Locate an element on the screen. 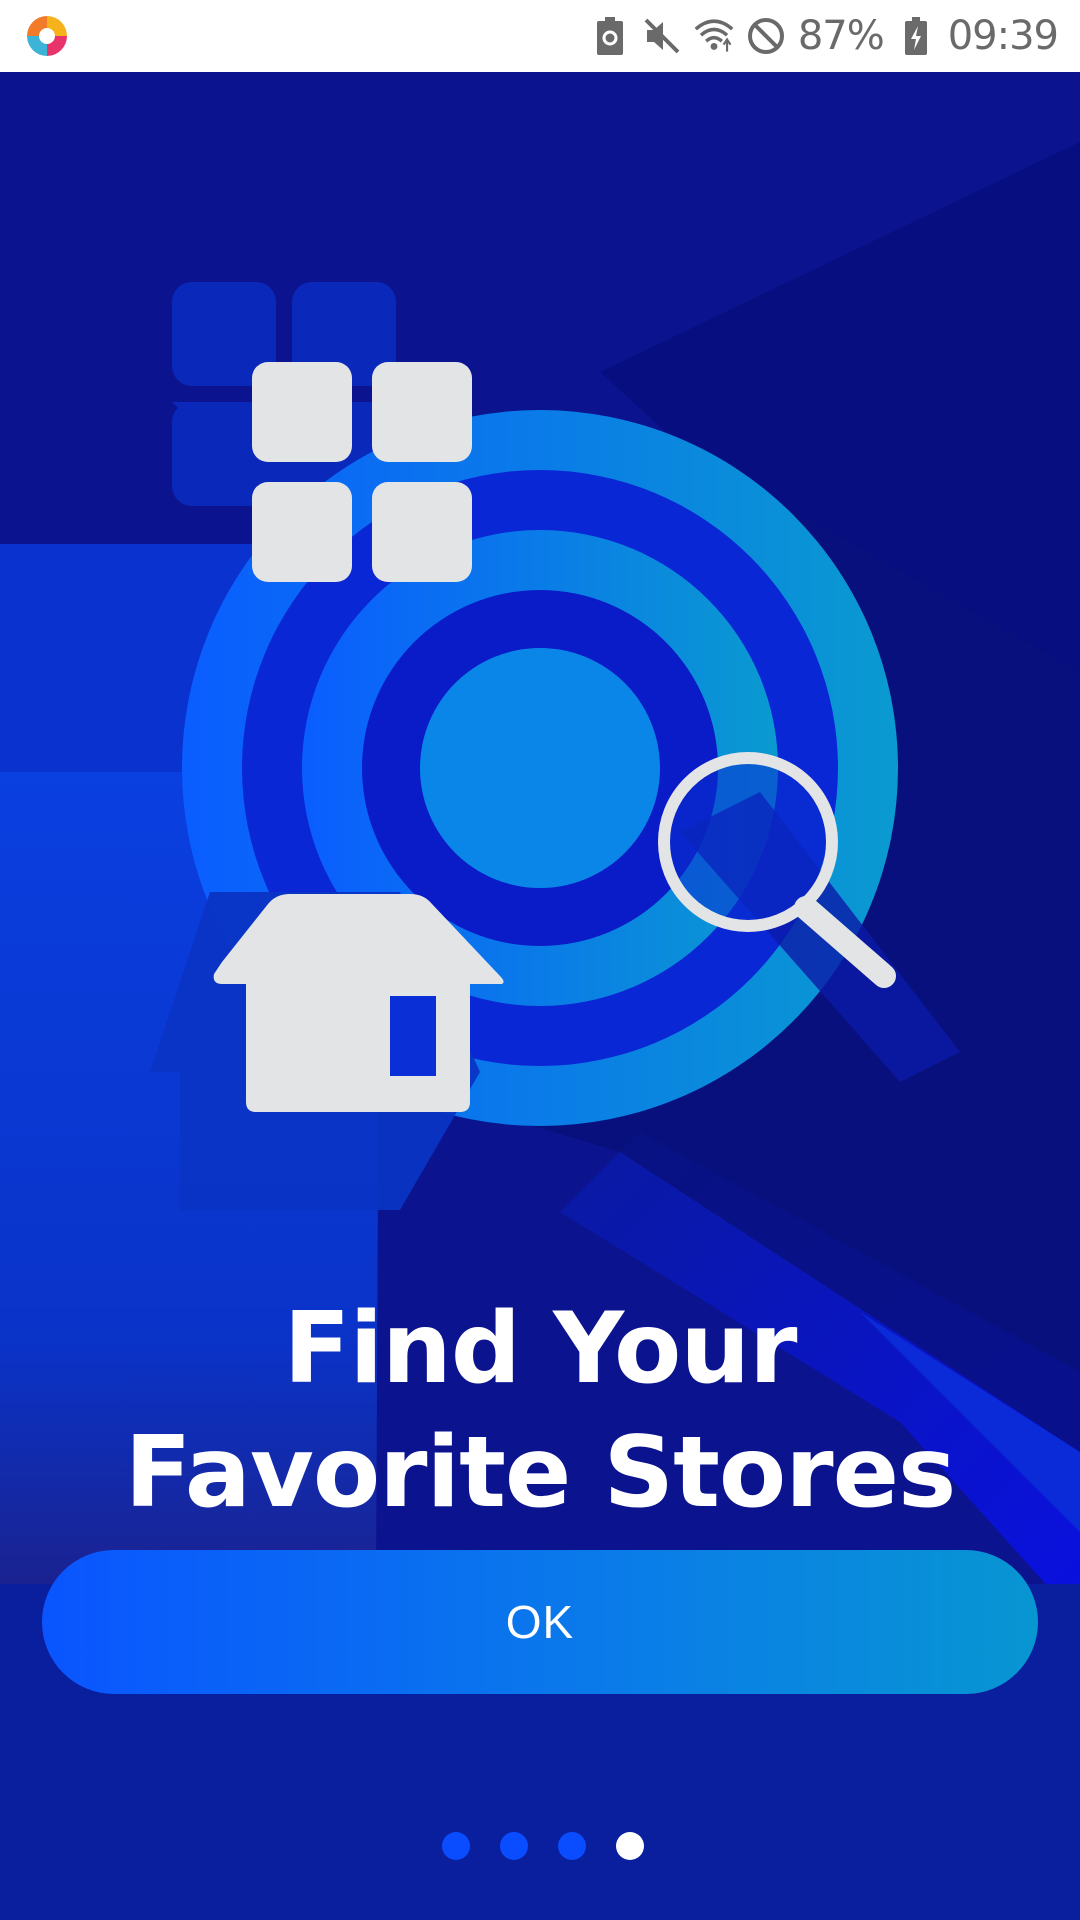  wifi-icon is located at coordinates (714, 36).